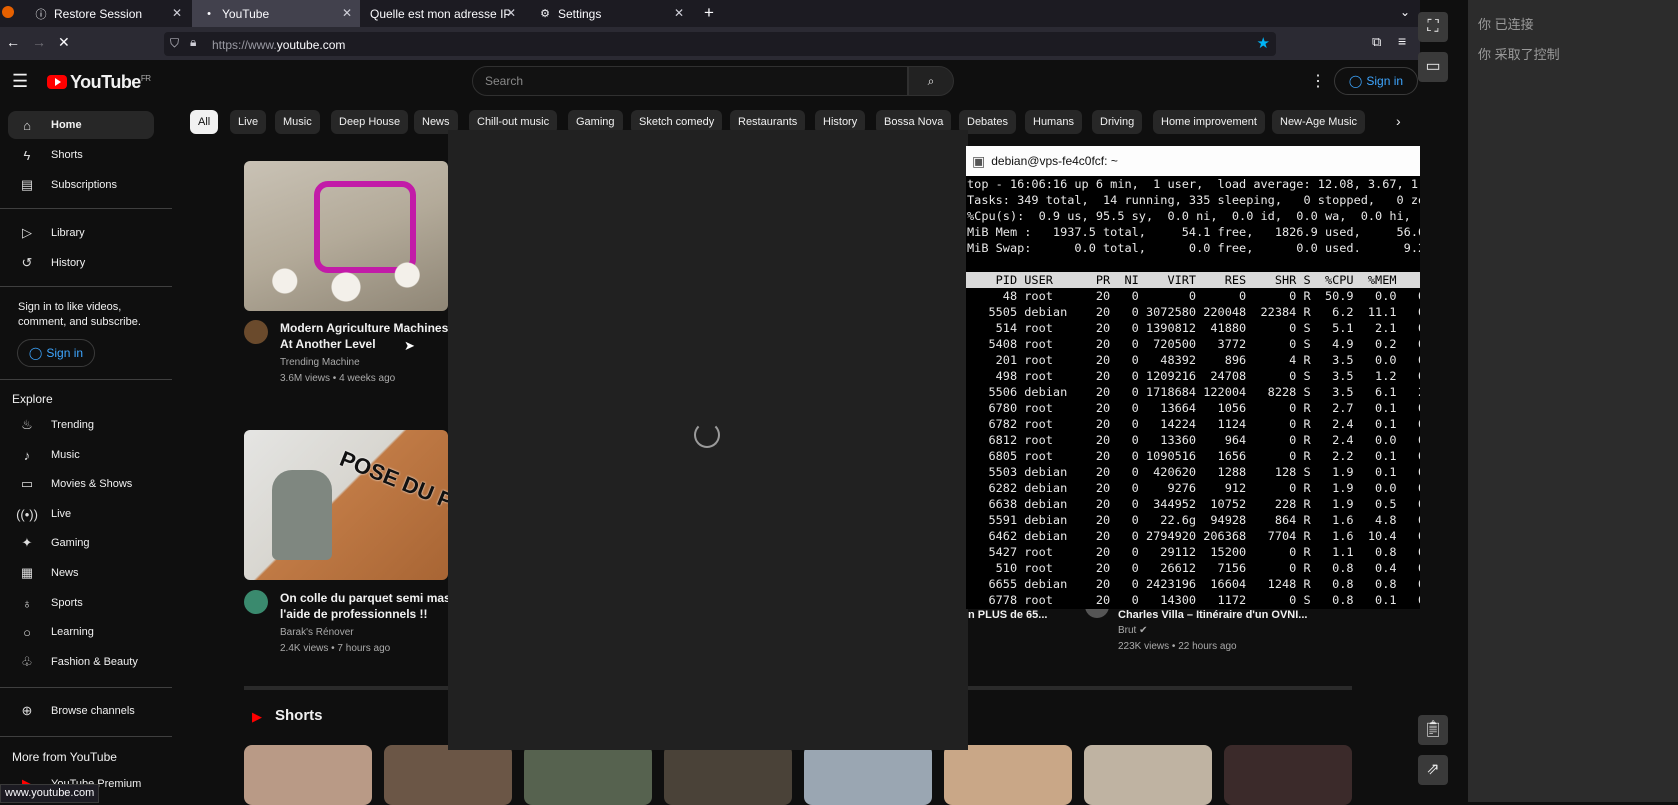  Describe the element at coordinates (27, 155) in the screenshot. I see `shorts-icon: ϟ` at that location.